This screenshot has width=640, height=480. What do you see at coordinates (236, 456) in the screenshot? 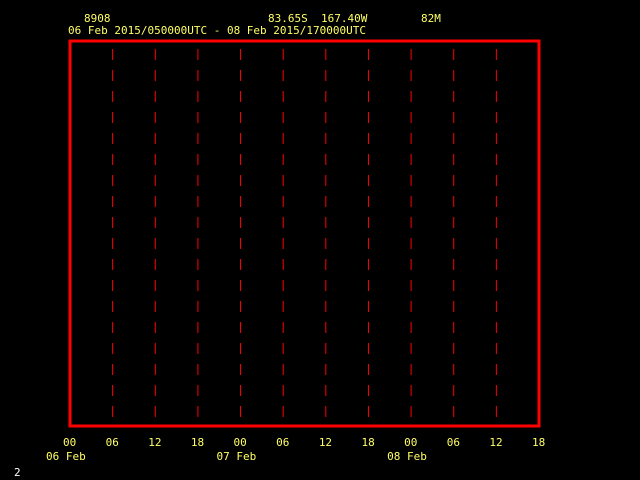
I see `x-date-label: 07 Feb` at bounding box center [236, 456].